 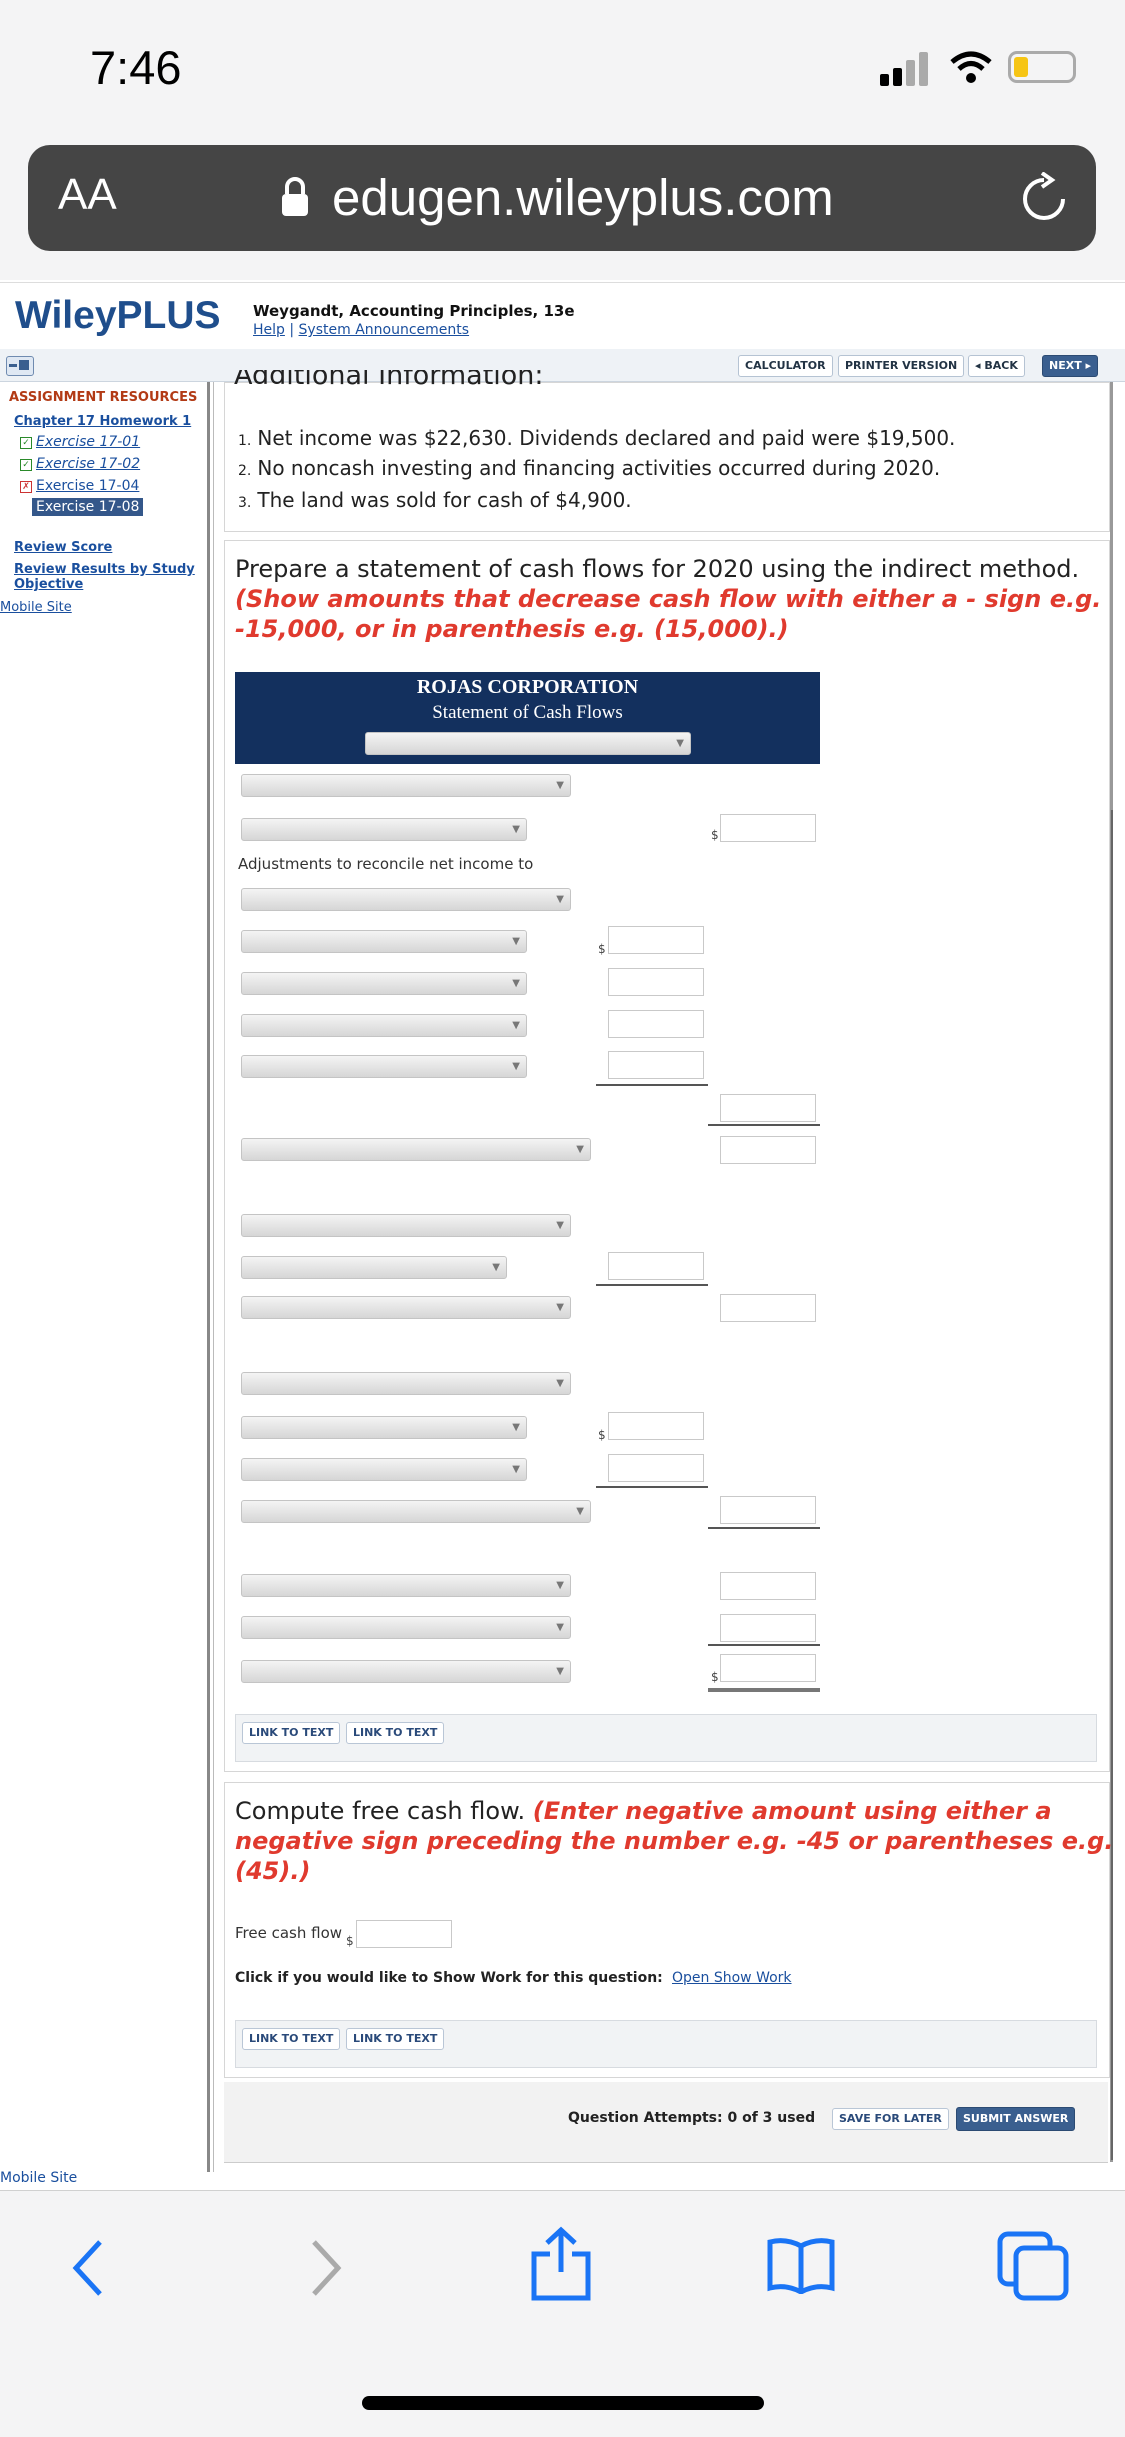 I want to click on book-title: Weygandt, Accounting Principles, 13e, so click(x=414, y=311).